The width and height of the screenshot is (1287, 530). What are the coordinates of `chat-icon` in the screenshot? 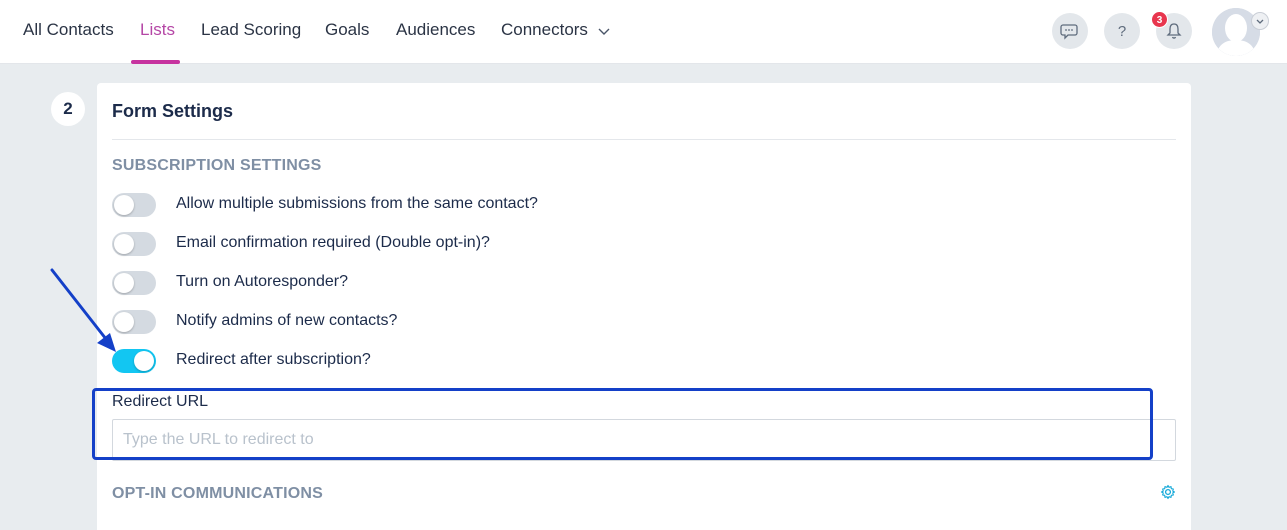 It's located at (1069, 32).